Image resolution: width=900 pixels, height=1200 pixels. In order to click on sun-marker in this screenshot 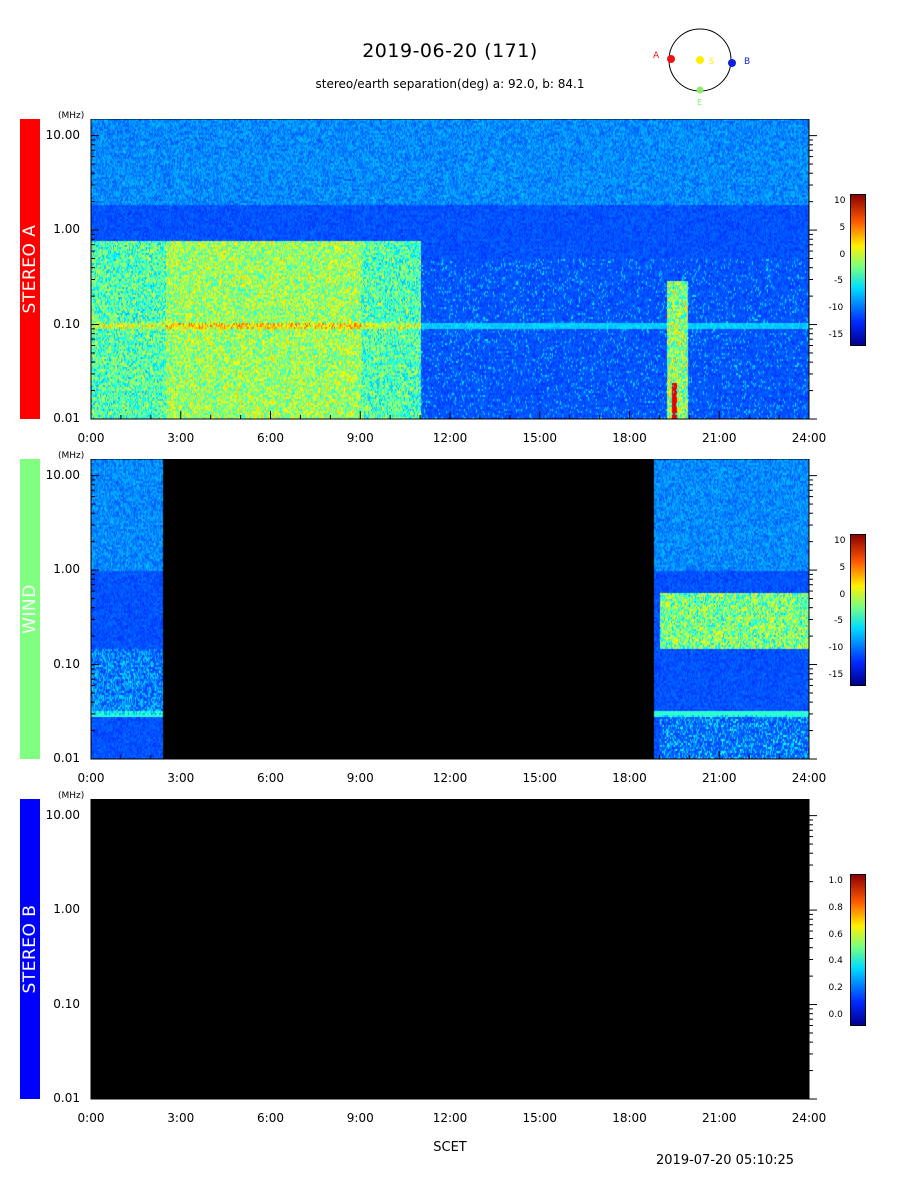, I will do `click(700, 60)`.